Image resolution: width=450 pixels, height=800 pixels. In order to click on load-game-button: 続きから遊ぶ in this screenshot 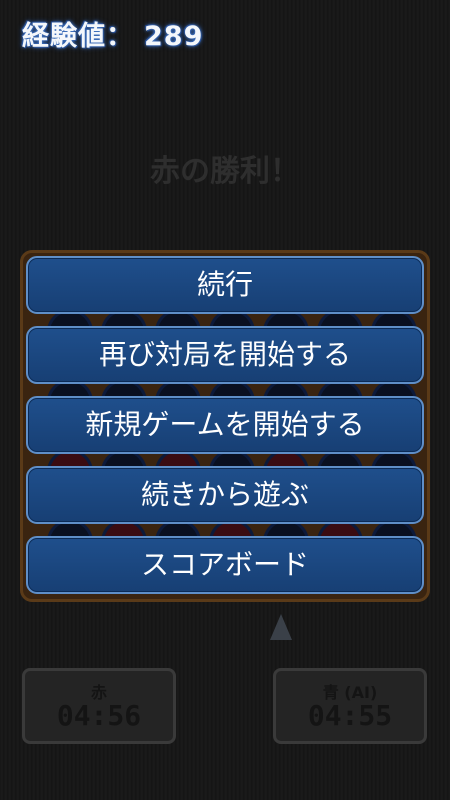, I will do `click(225, 495)`.